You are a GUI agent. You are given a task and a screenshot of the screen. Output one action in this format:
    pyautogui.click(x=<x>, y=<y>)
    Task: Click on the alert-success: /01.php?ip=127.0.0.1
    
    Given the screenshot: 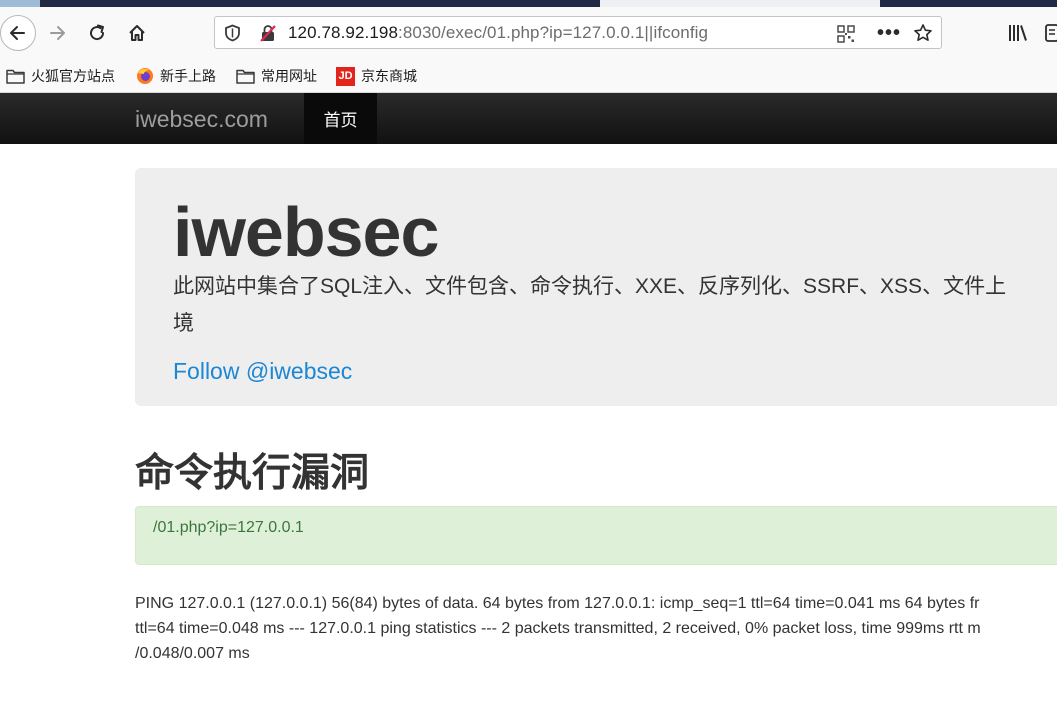 What is the action you would take?
    pyautogui.click(x=596, y=535)
    